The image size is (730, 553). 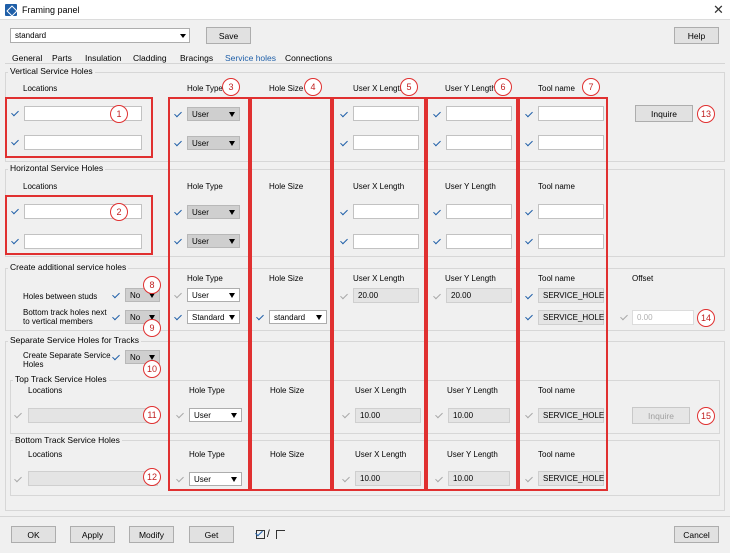 I want to click on preset-dropdown: standard, so click(x=100, y=35).